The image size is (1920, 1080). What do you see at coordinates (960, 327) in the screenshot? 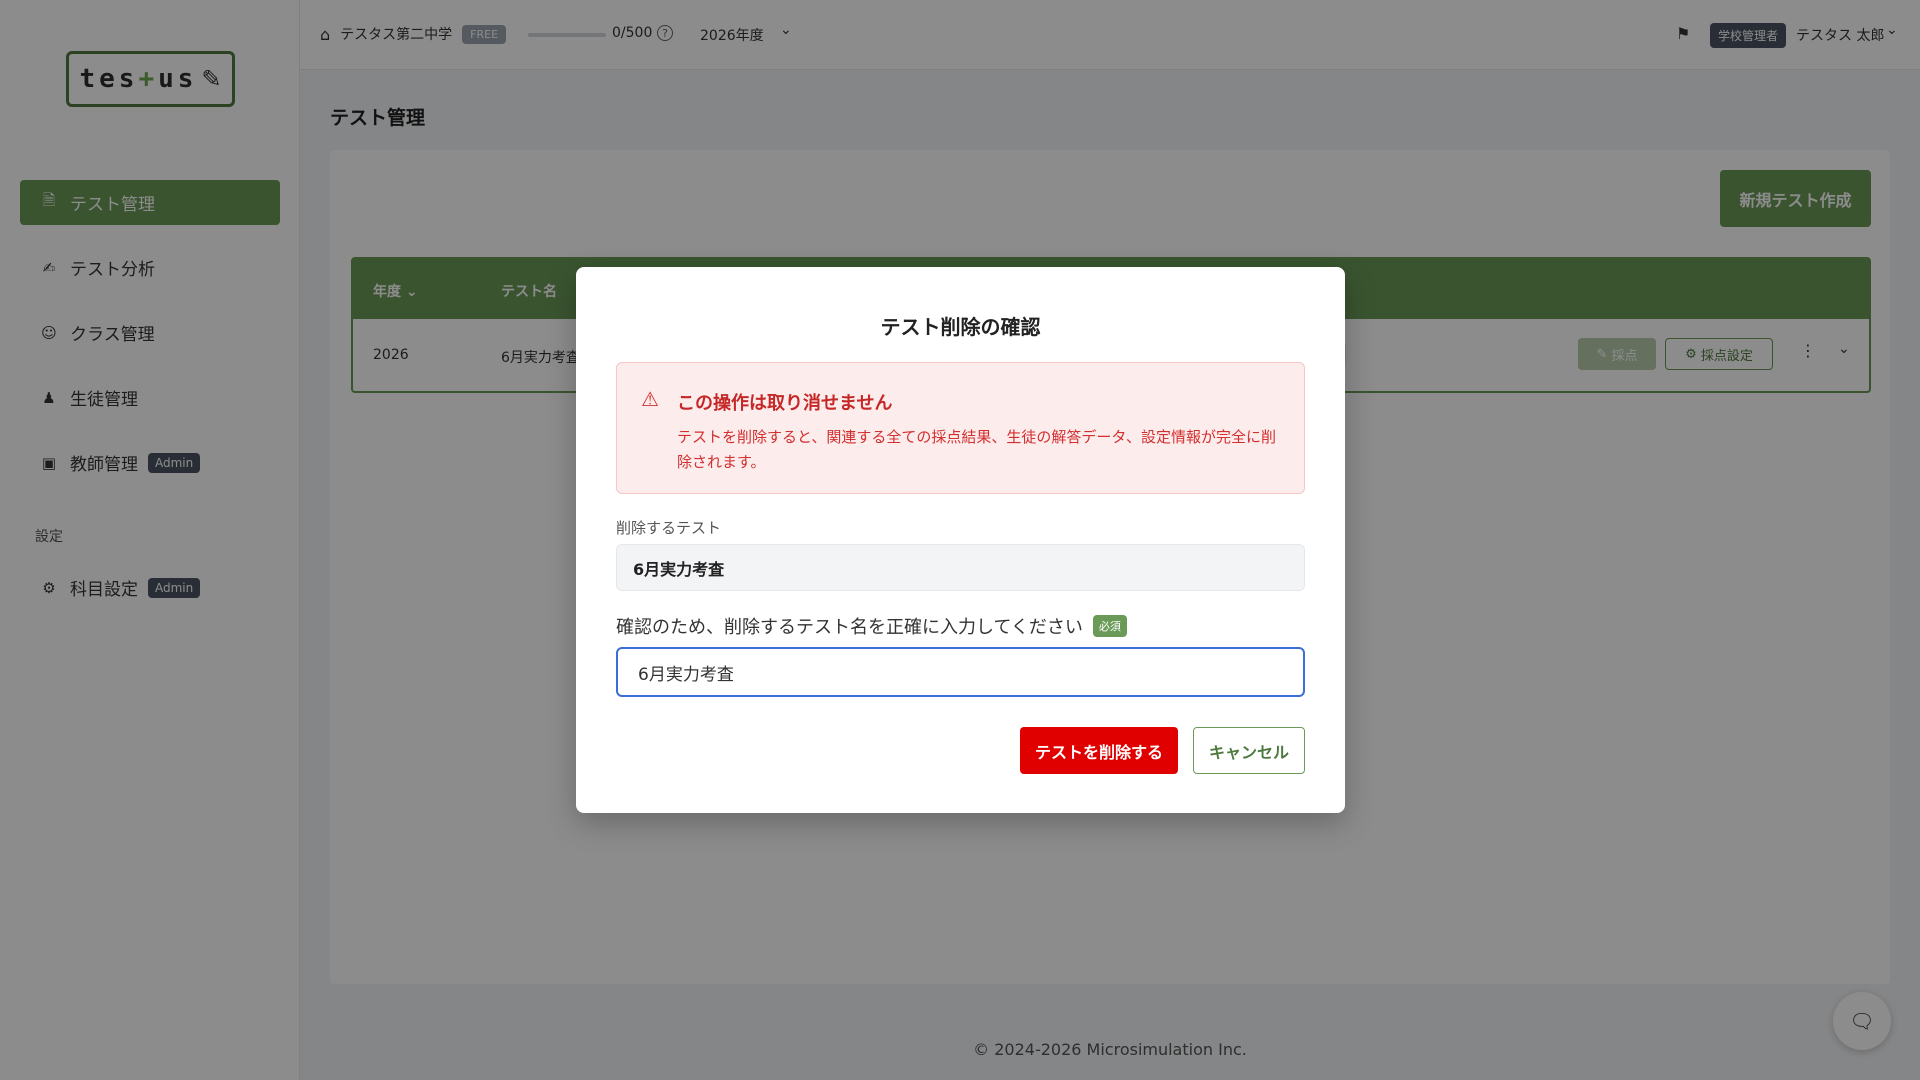
I see `dialog-title: テスト削除の確認` at bounding box center [960, 327].